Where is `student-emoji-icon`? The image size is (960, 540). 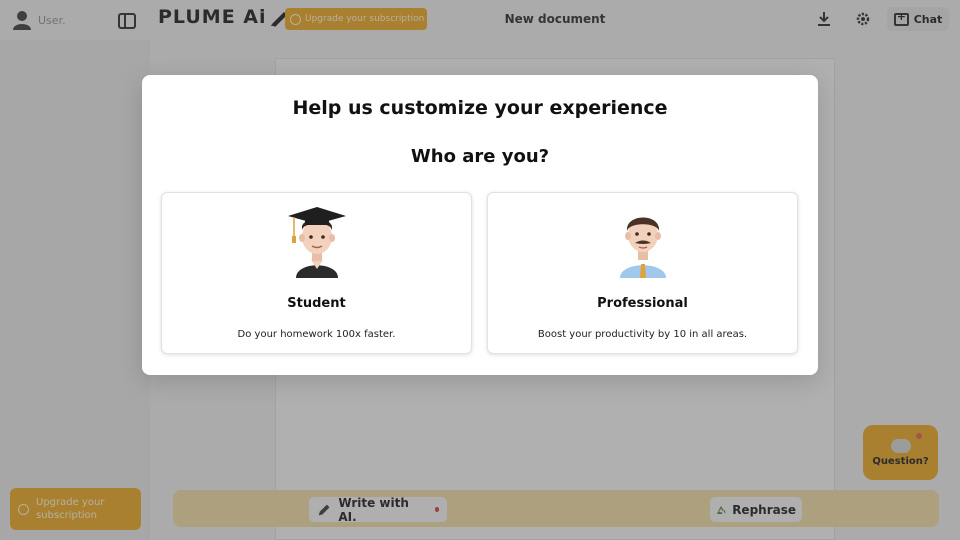 student-emoji-icon is located at coordinates (316, 240).